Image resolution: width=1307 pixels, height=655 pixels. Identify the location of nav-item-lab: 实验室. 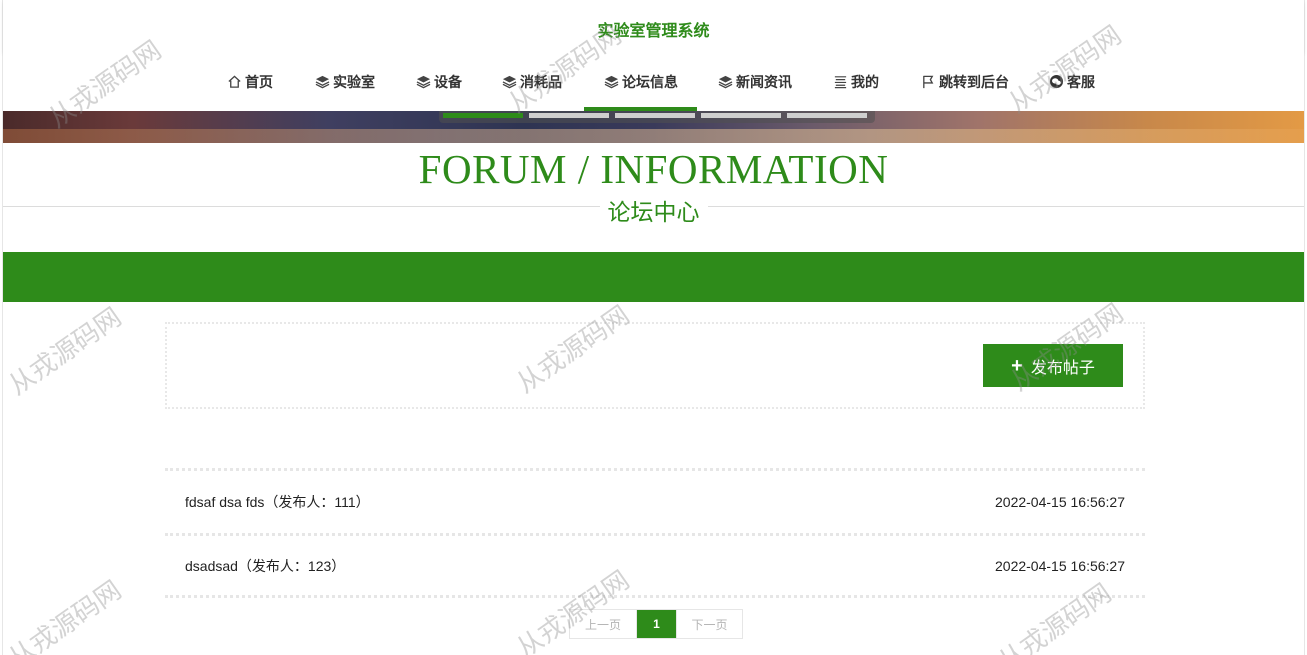
(345, 81).